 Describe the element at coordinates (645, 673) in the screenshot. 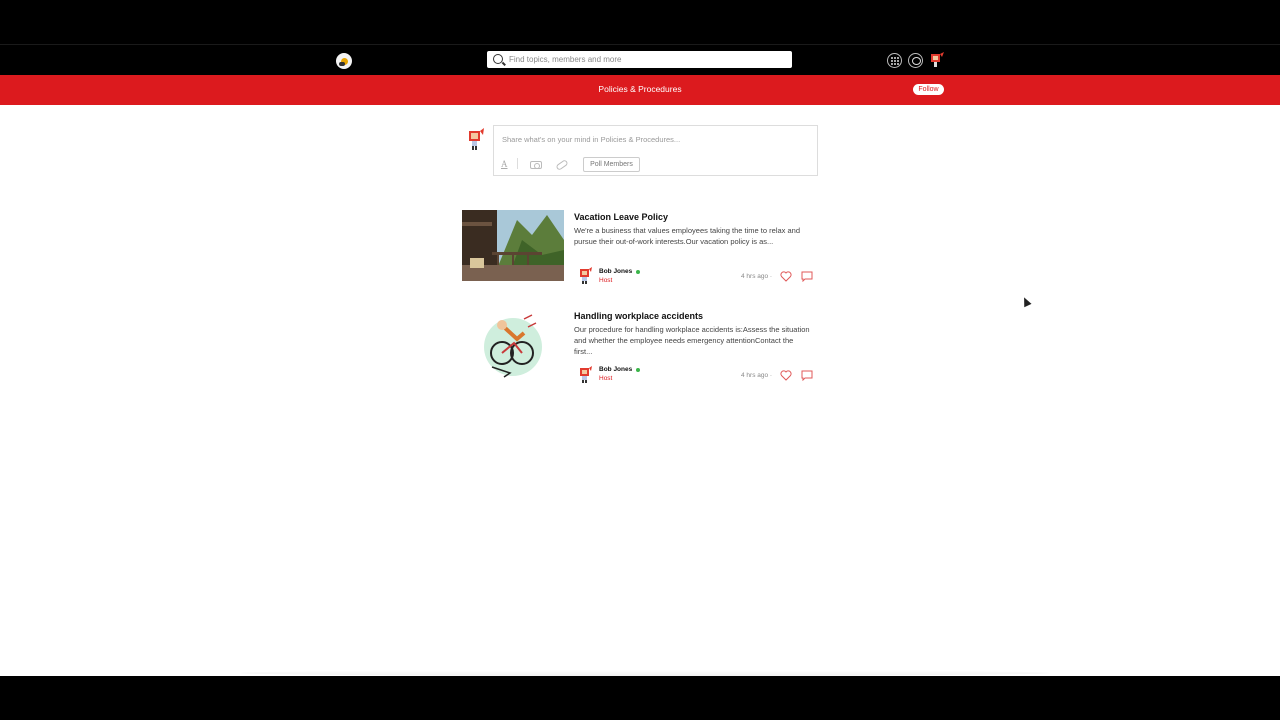

I see `footer-shadow` at that location.